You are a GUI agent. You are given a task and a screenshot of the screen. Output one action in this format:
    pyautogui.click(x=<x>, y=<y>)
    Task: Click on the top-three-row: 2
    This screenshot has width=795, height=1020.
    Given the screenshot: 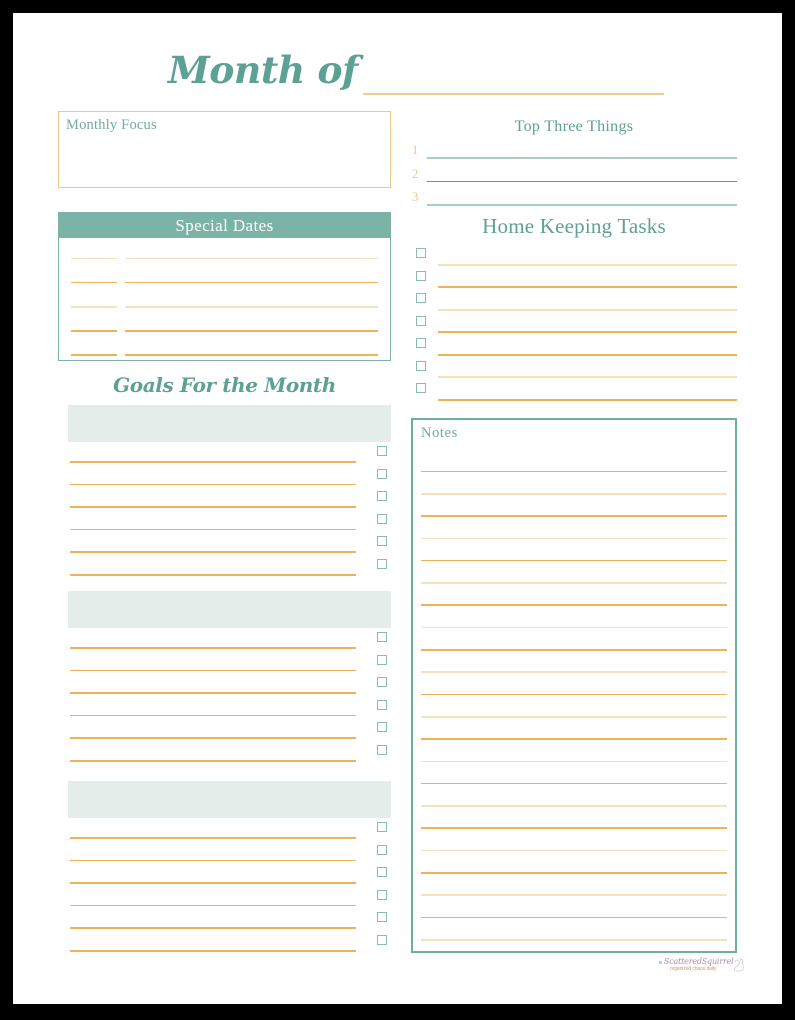 What is the action you would take?
    pyautogui.click(x=574, y=176)
    